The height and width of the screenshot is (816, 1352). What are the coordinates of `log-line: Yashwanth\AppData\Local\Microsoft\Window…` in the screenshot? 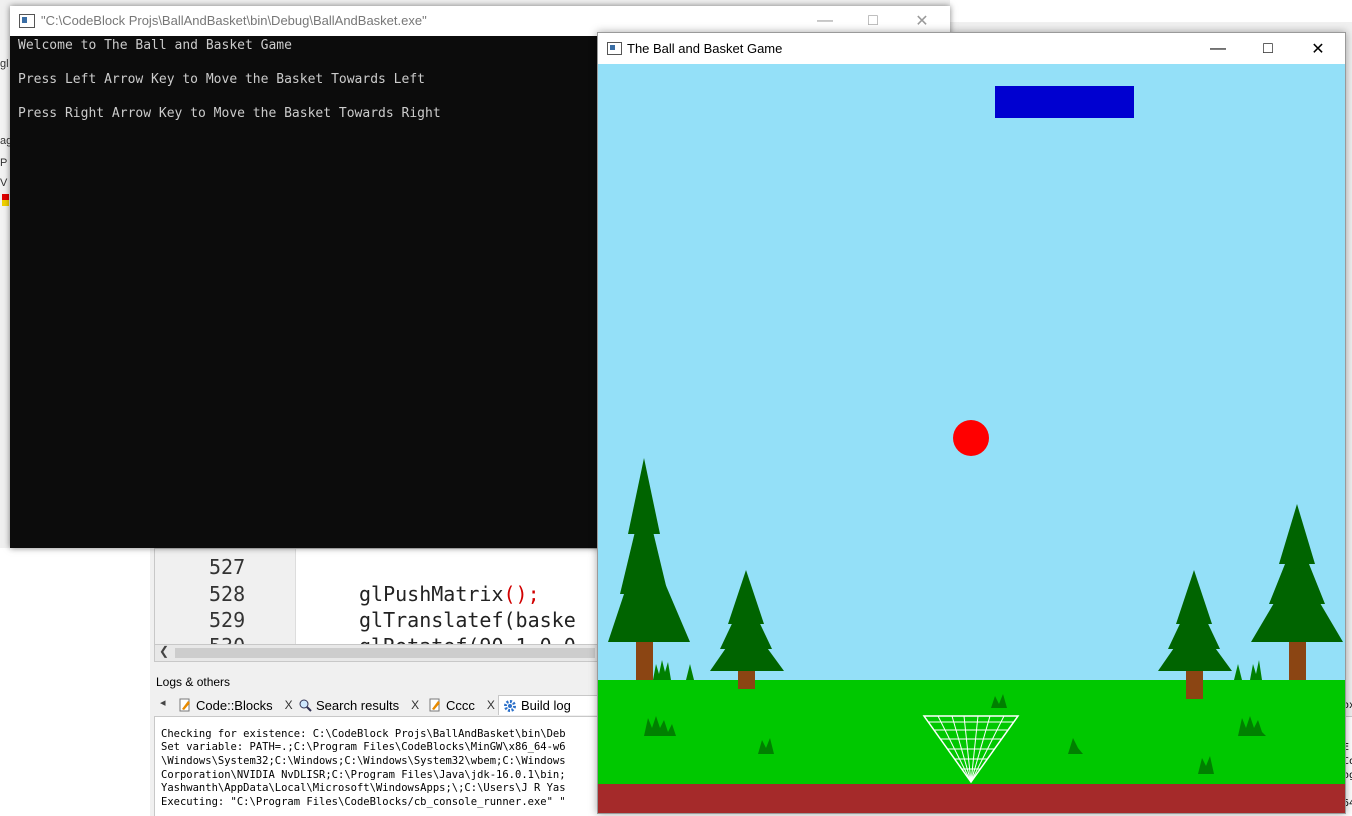 It's located at (363, 788).